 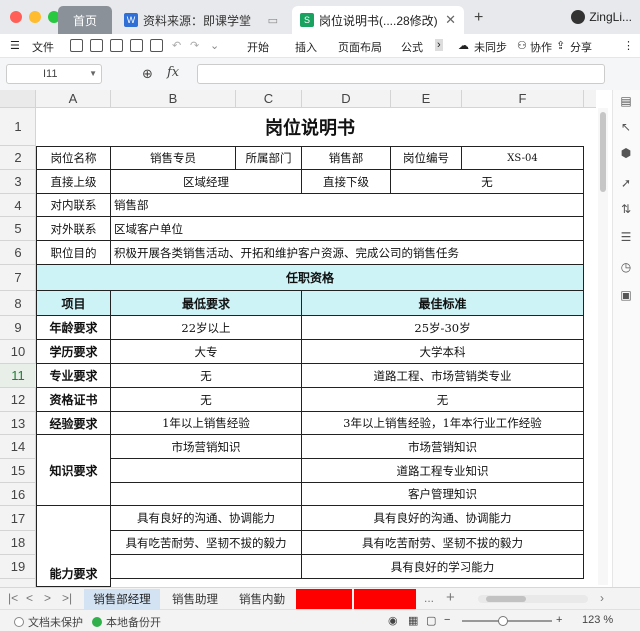 What do you see at coordinates (74, 229) in the screenshot?
I see `cell-a5: 对外联系` at bounding box center [74, 229].